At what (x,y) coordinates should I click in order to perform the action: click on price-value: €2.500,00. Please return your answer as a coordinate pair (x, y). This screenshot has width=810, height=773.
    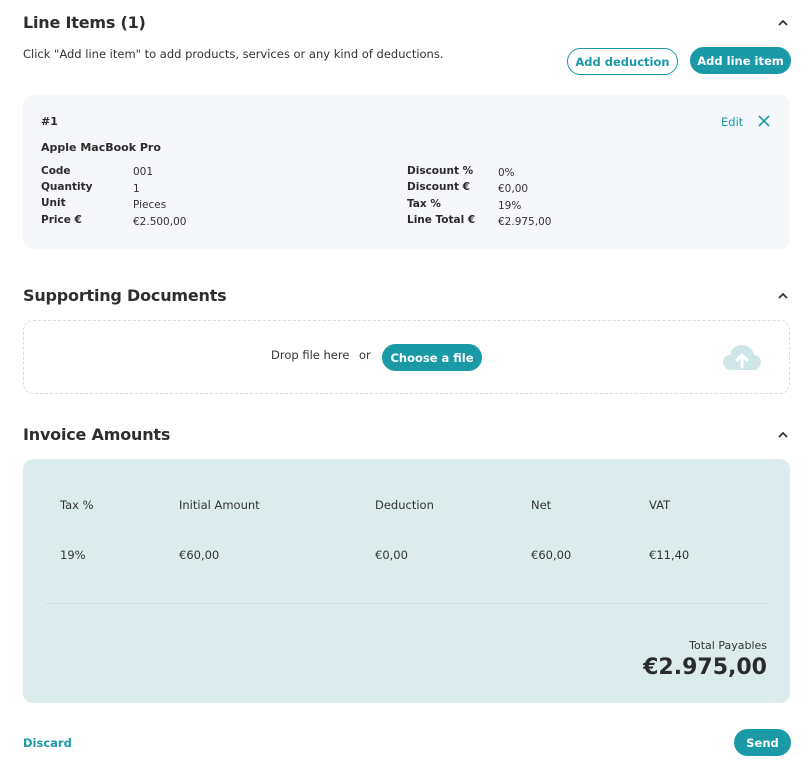
    Looking at the image, I should click on (160, 222).